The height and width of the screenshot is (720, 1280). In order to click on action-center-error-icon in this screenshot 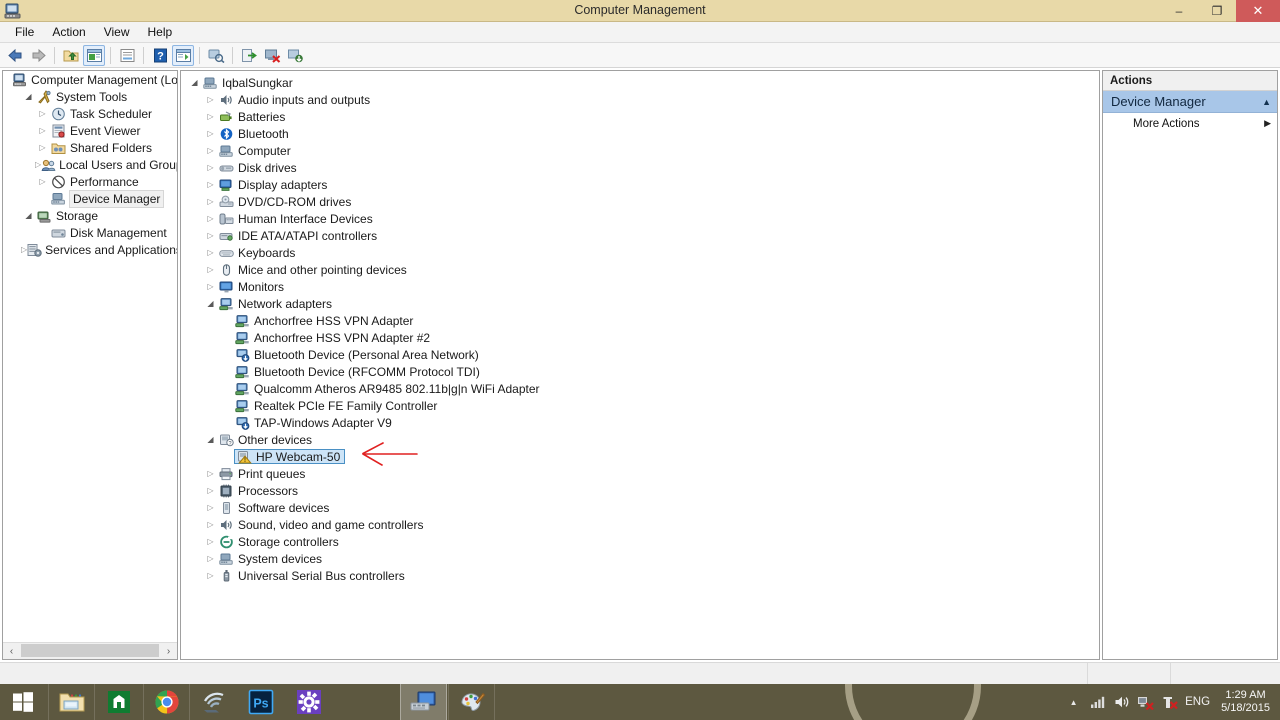, I will do `click(1169, 702)`.